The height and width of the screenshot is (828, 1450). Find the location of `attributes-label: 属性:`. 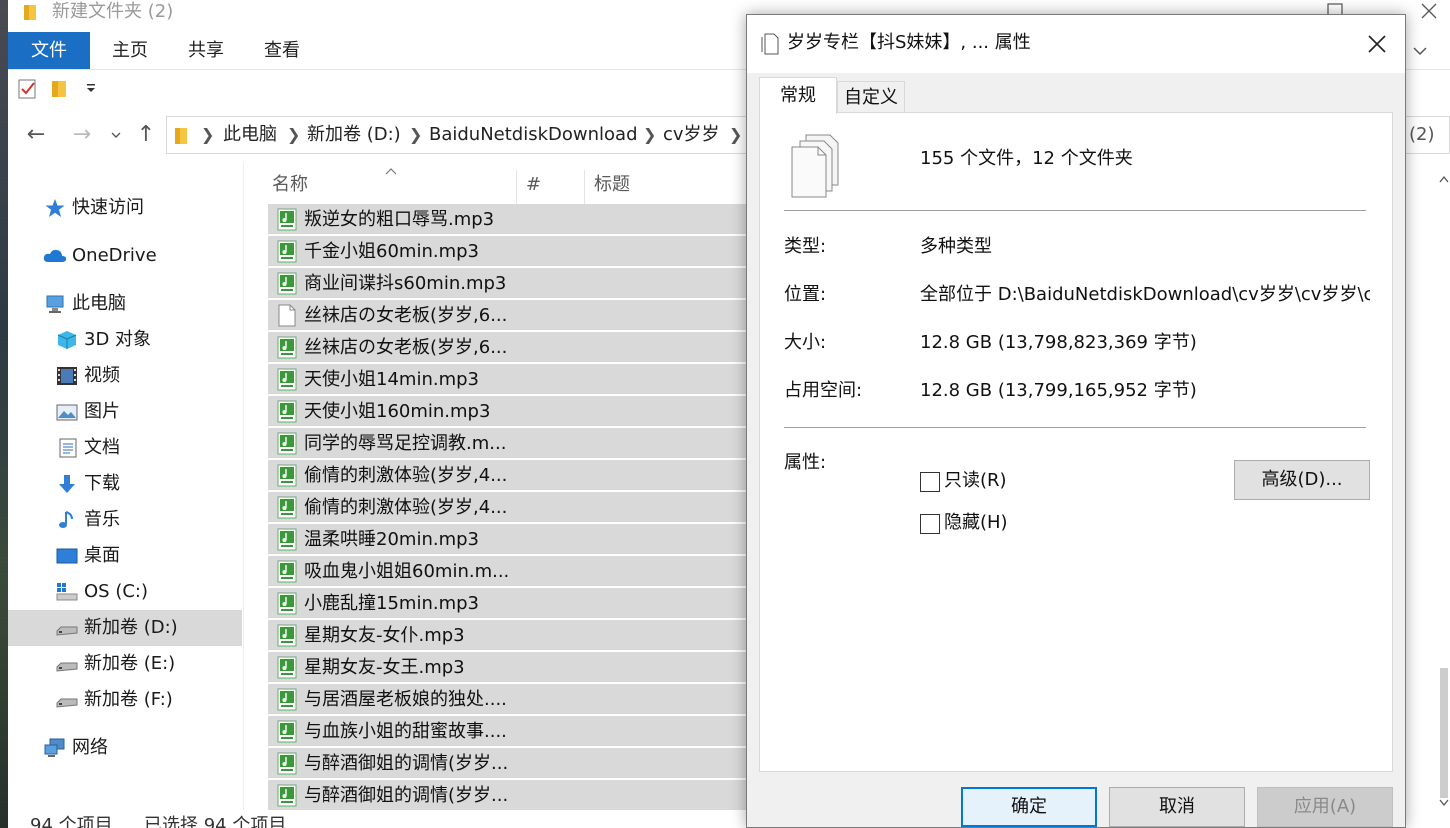

attributes-label: 属性: is located at coordinates (805, 462).